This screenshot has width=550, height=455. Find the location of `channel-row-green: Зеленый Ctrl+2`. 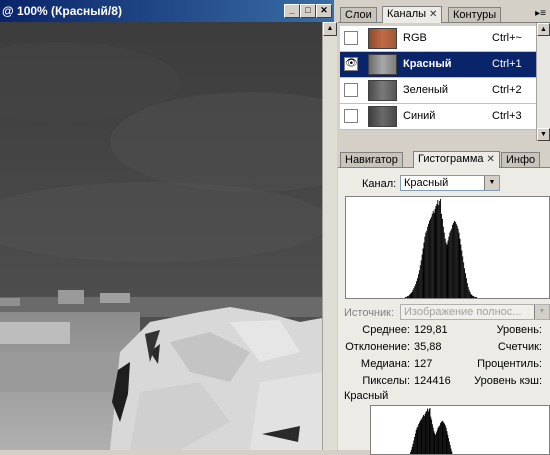

channel-row-green: Зеленый Ctrl+2 is located at coordinates (438, 91).